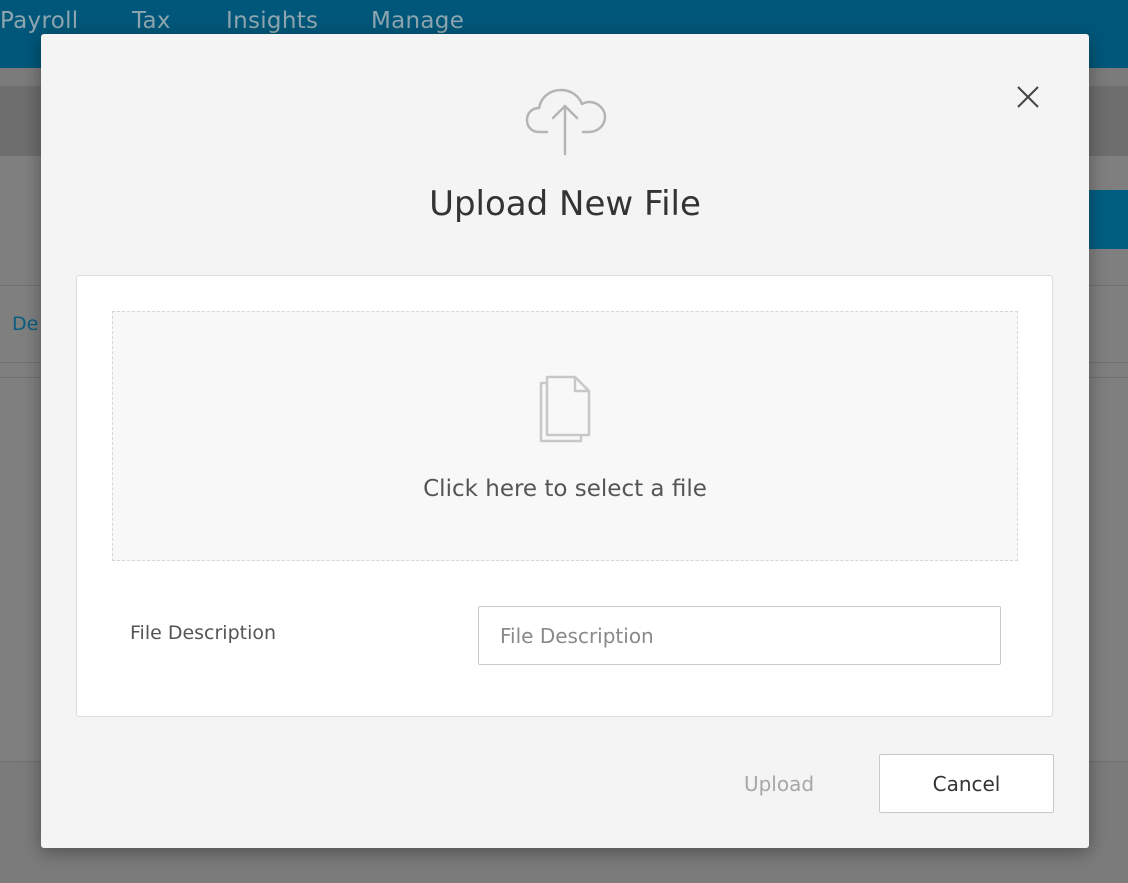 This screenshot has height=883, width=1128. I want to click on document-icon, so click(565, 409).